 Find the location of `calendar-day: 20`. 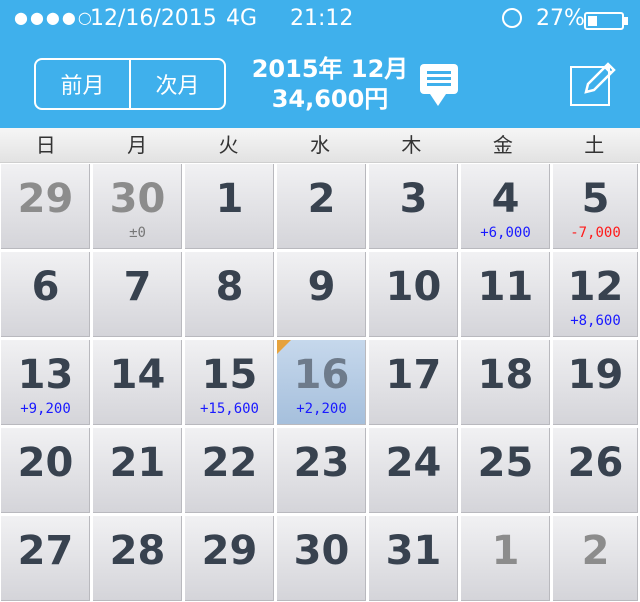

calendar-day: 20 is located at coordinates (45, 470).